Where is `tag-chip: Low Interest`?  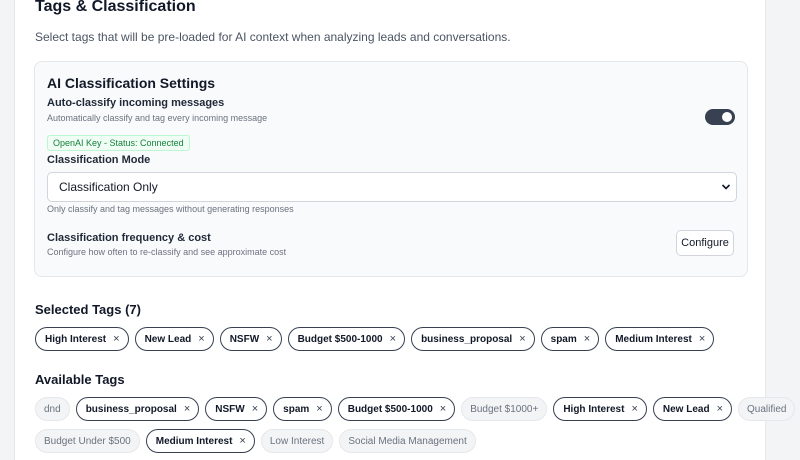 tag-chip: Low Interest is located at coordinates (297, 441).